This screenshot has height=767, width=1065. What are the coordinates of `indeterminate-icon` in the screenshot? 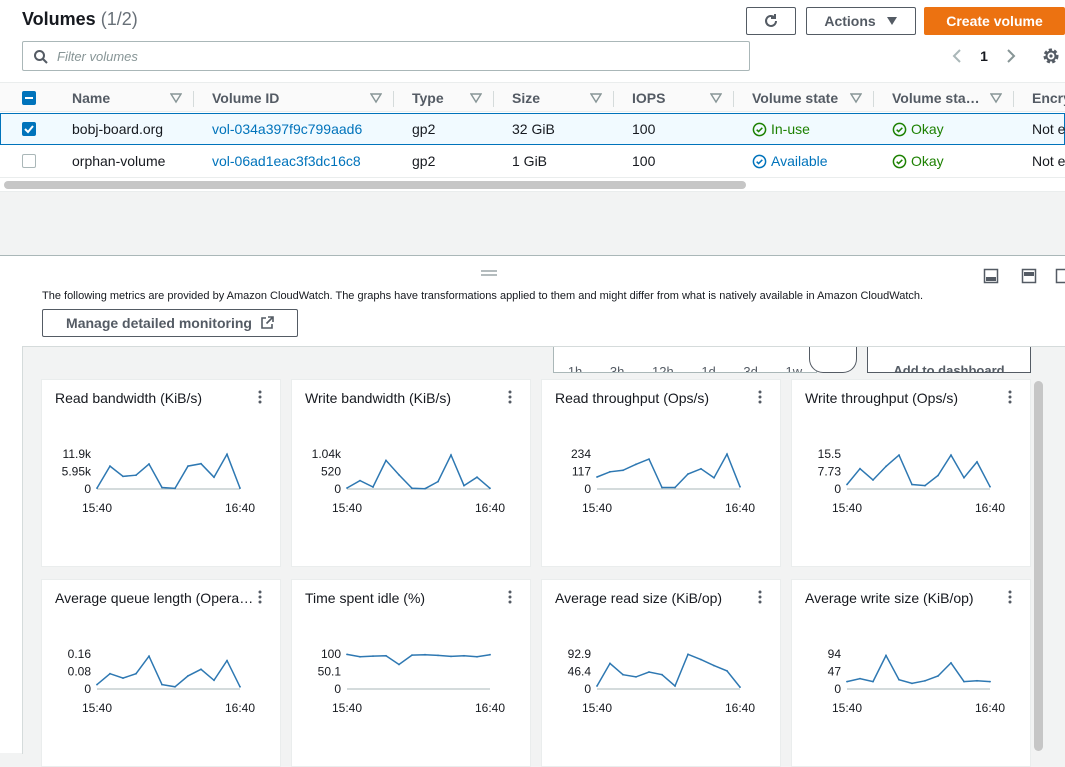 It's located at (29, 98).